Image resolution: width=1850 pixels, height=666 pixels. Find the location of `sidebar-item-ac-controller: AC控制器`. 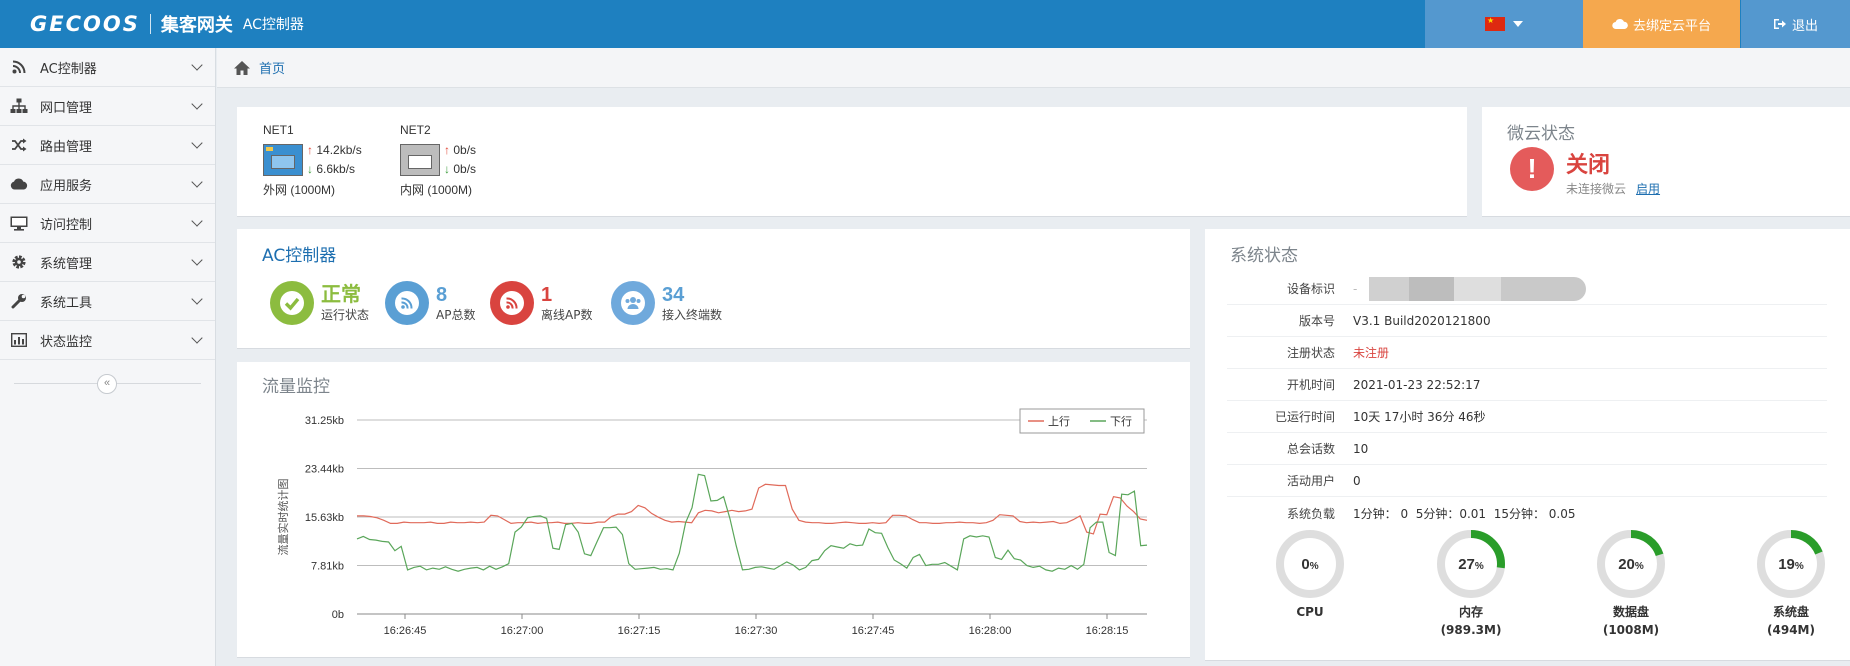

sidebar-item-ac-controller: AC控制器 is located at coordinates (107, 67).